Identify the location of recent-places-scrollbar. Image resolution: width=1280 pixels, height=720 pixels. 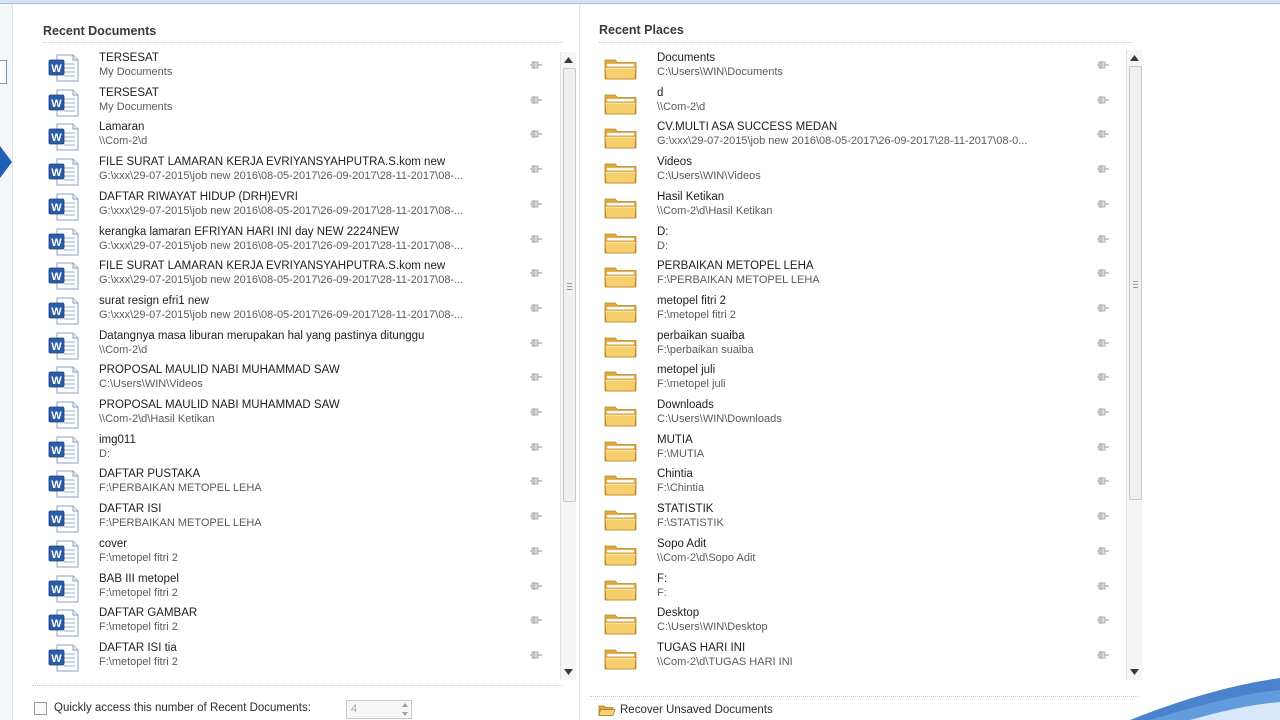
(1134, 365).